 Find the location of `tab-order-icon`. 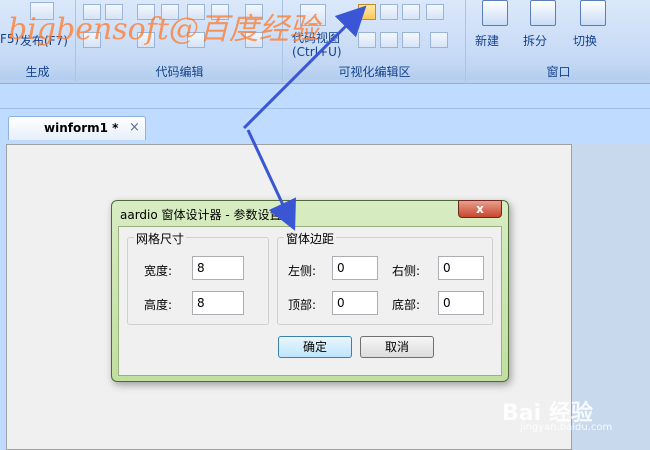

tab-order-icon is located at coordinates (367, 40).